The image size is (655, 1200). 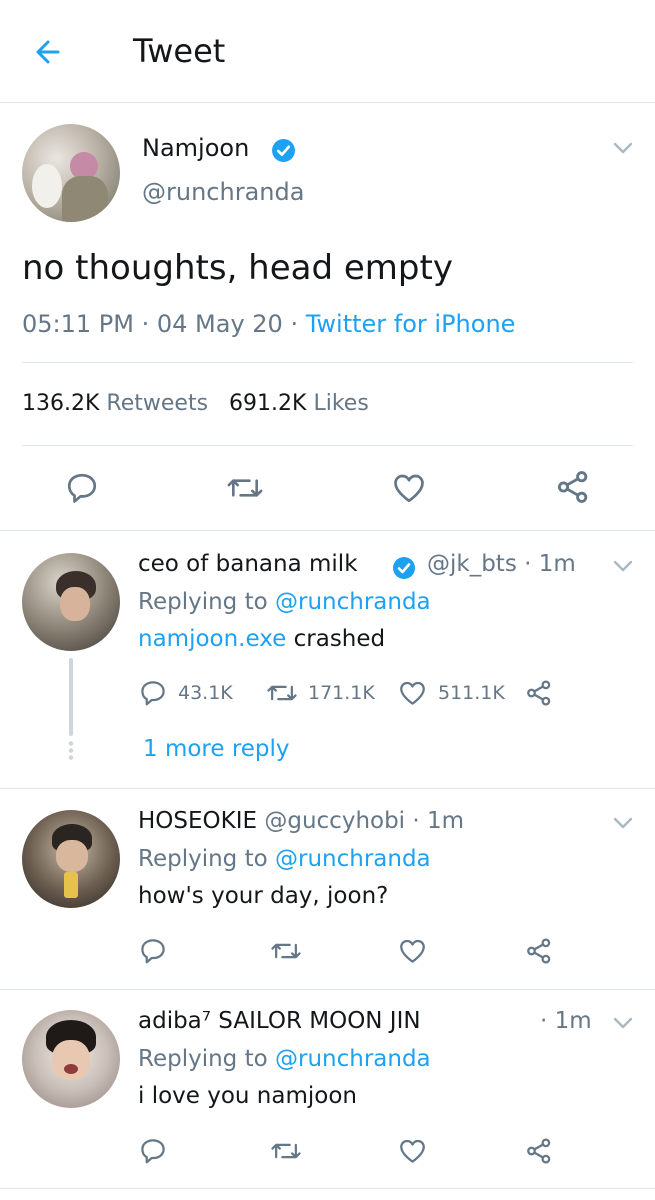 What do you see at coordinates (334, 821) in the screenshot?
I see `reply-handle: @guccyhobi` at bounding box center [334, 821].